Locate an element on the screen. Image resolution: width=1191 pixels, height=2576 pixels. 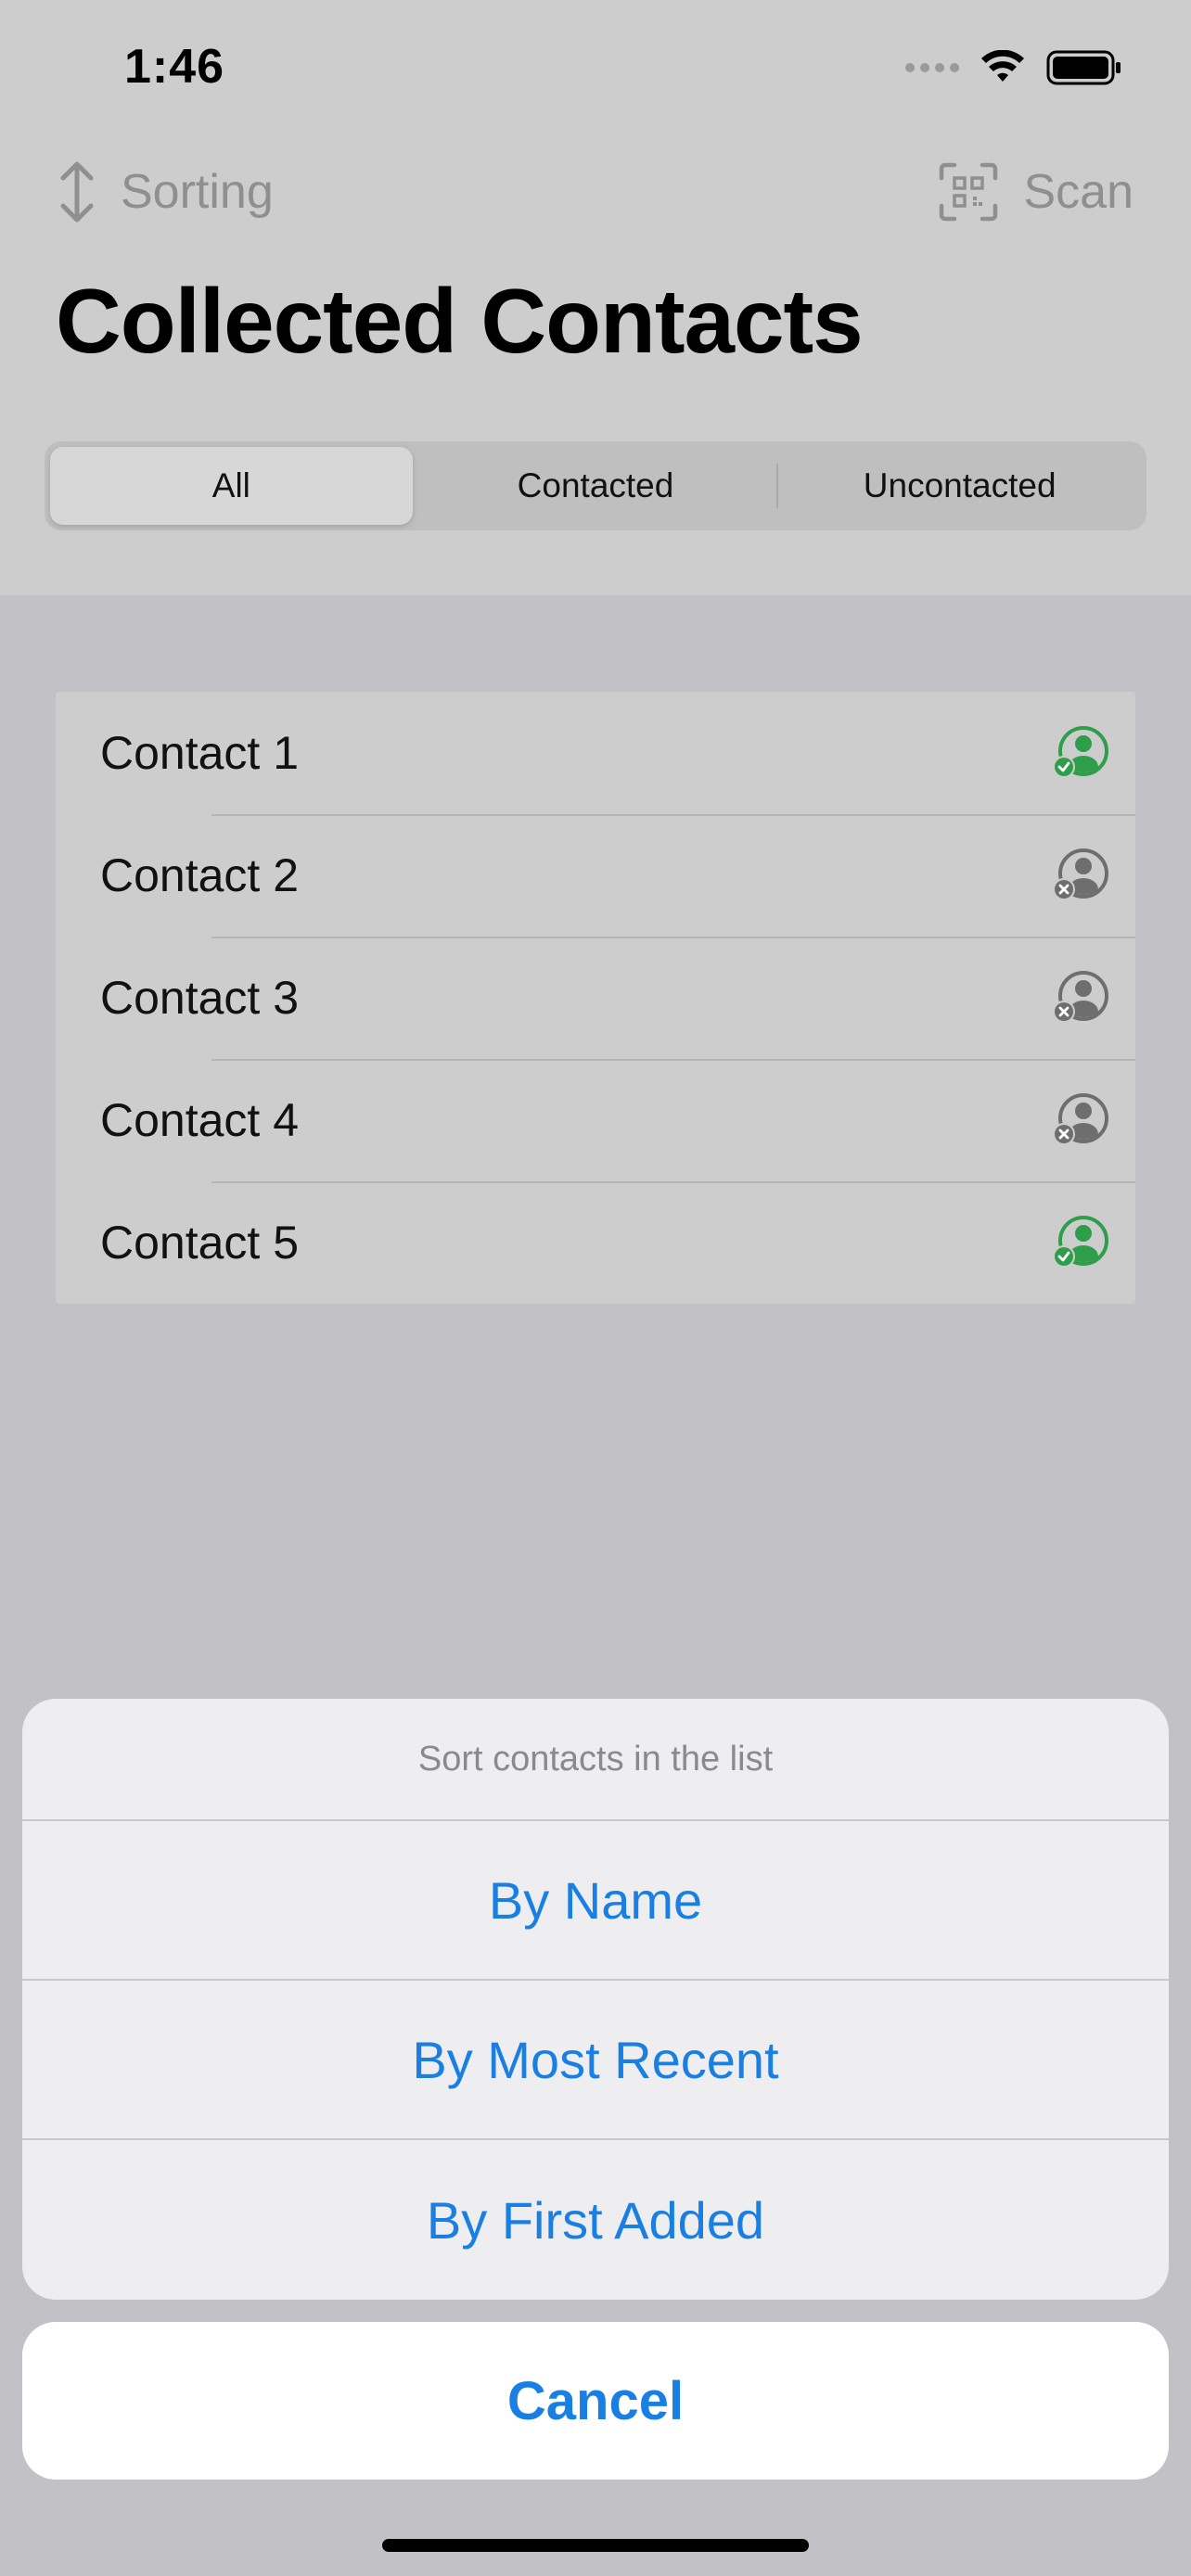
sort-by-name-button: By Name is located at coordinates (595, 1901).